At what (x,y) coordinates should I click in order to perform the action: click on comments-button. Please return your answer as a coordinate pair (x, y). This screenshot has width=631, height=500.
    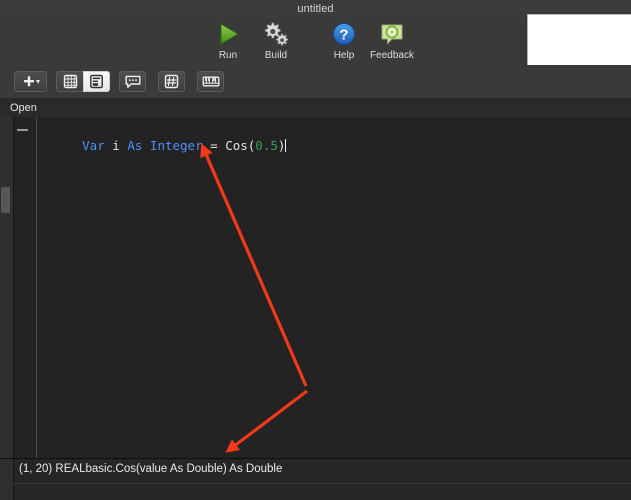
    Looking at the image, I should click on (132, 81).